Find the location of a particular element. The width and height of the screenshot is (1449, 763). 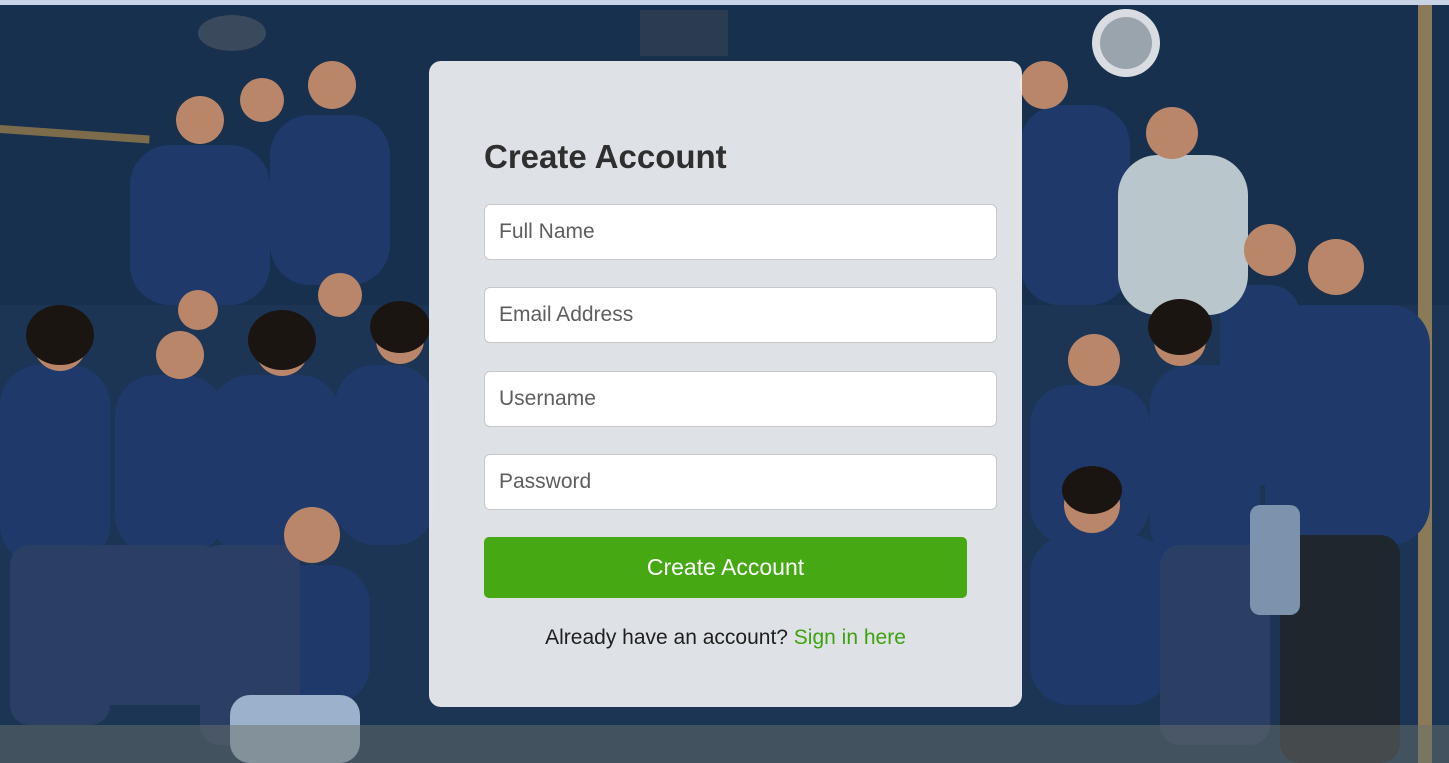

username-input is located at coordinates (740, 399).